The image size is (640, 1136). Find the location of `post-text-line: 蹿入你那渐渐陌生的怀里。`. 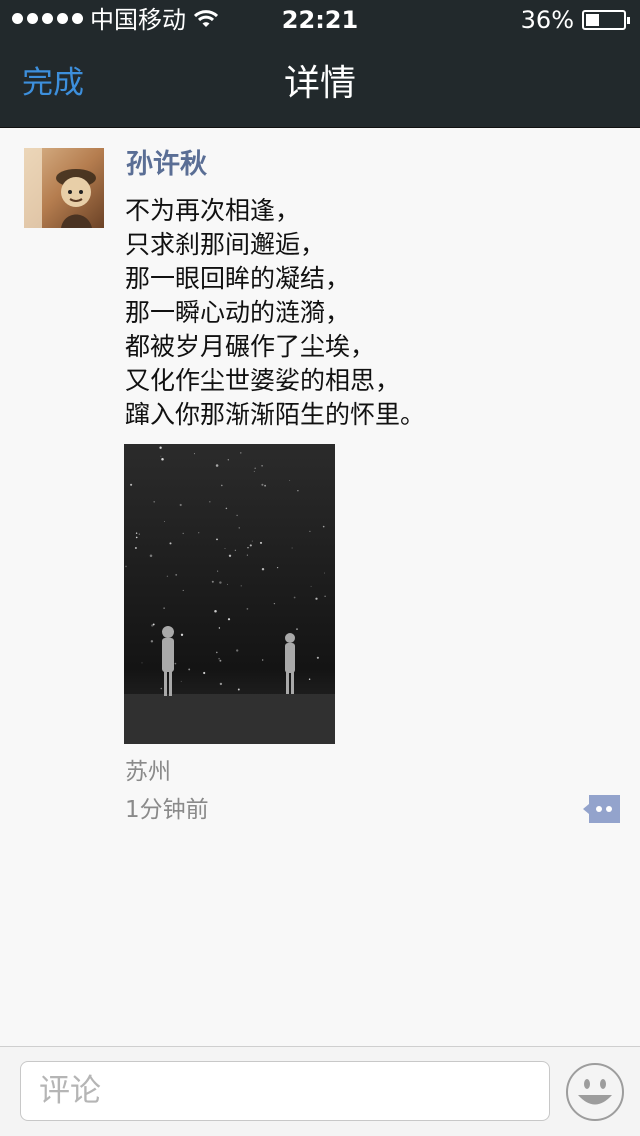

post-text-line: 蹿入你那渐渐陌生的怀里。 is located at coordinates (275, 414).